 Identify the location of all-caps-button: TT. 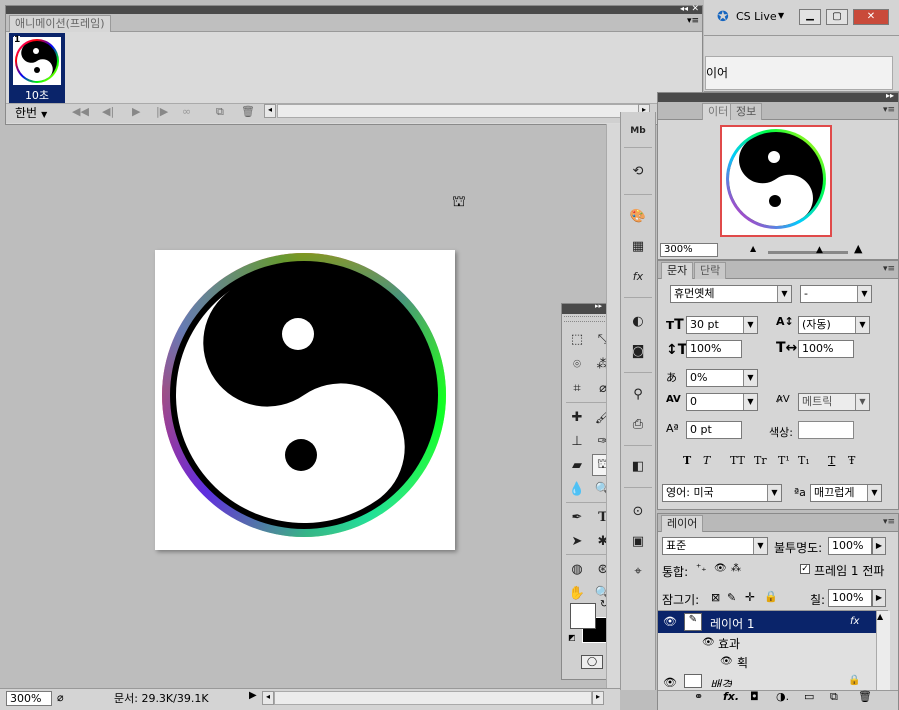
(737, 460).